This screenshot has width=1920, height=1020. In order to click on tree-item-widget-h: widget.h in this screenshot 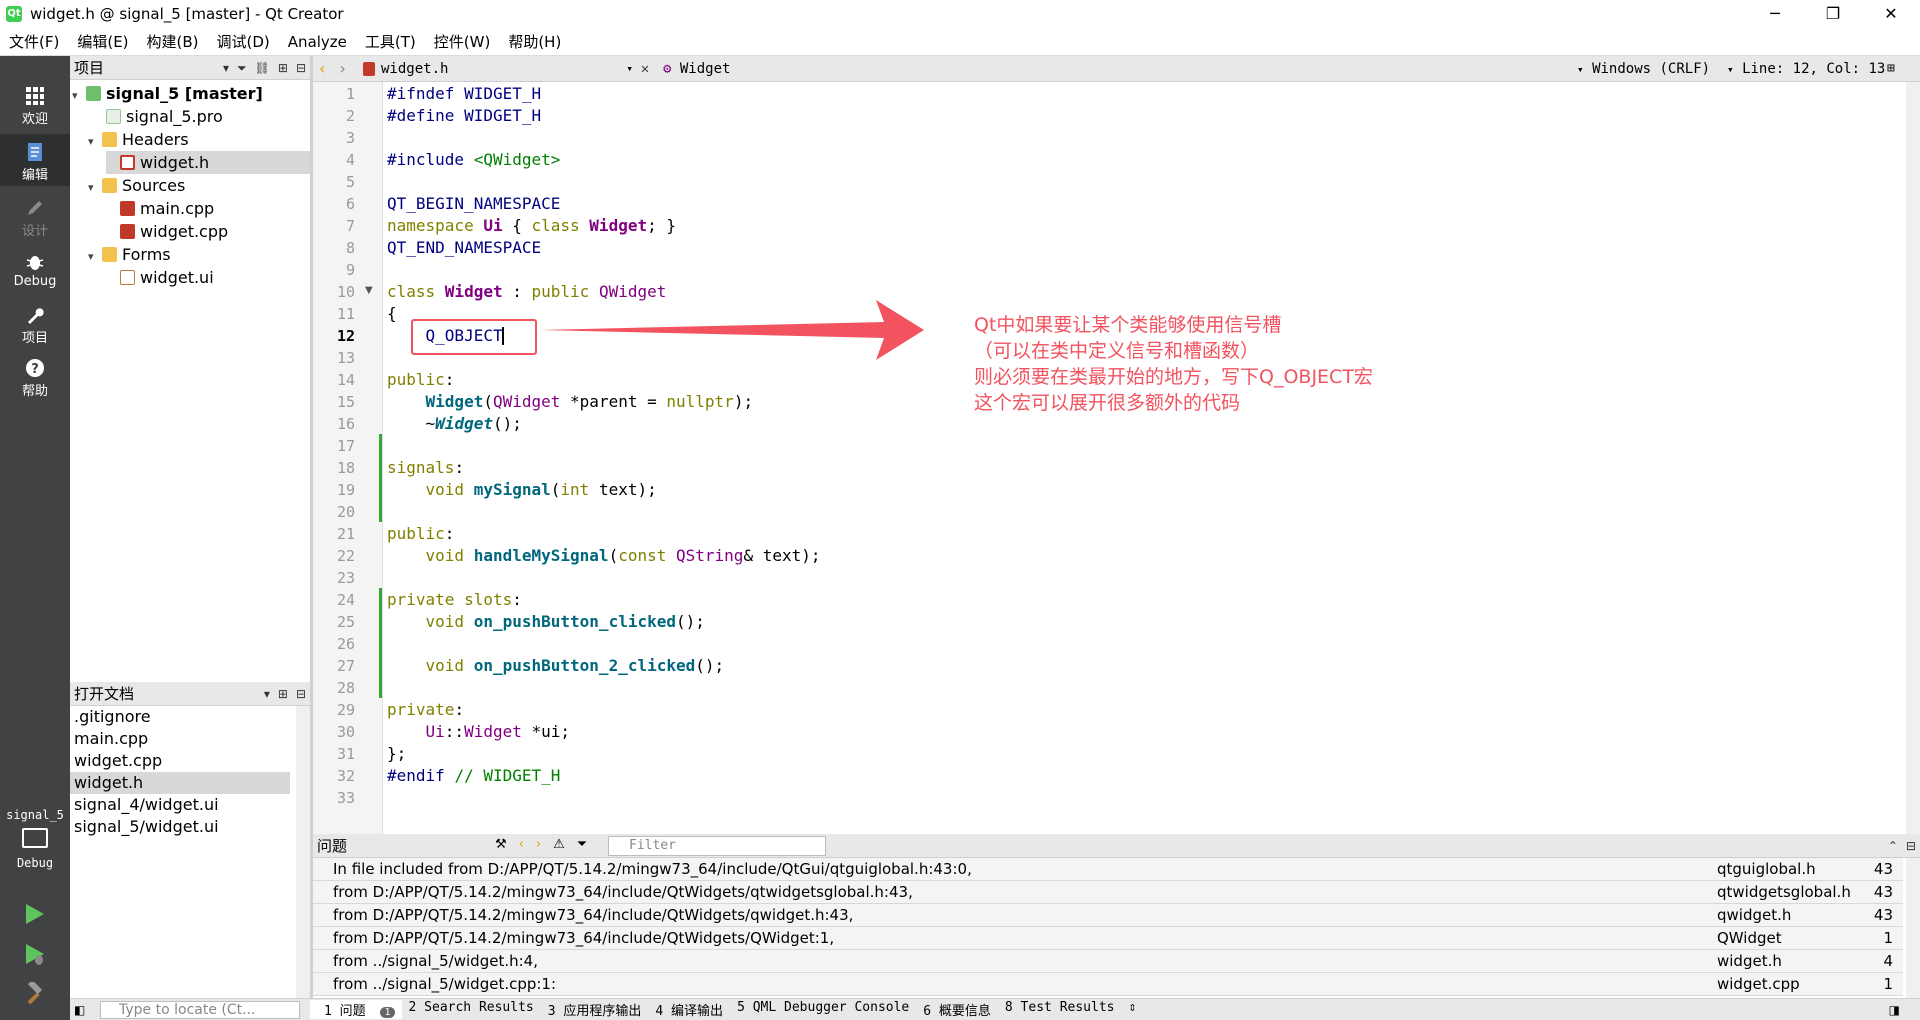, I will do `click(208, 162)`.